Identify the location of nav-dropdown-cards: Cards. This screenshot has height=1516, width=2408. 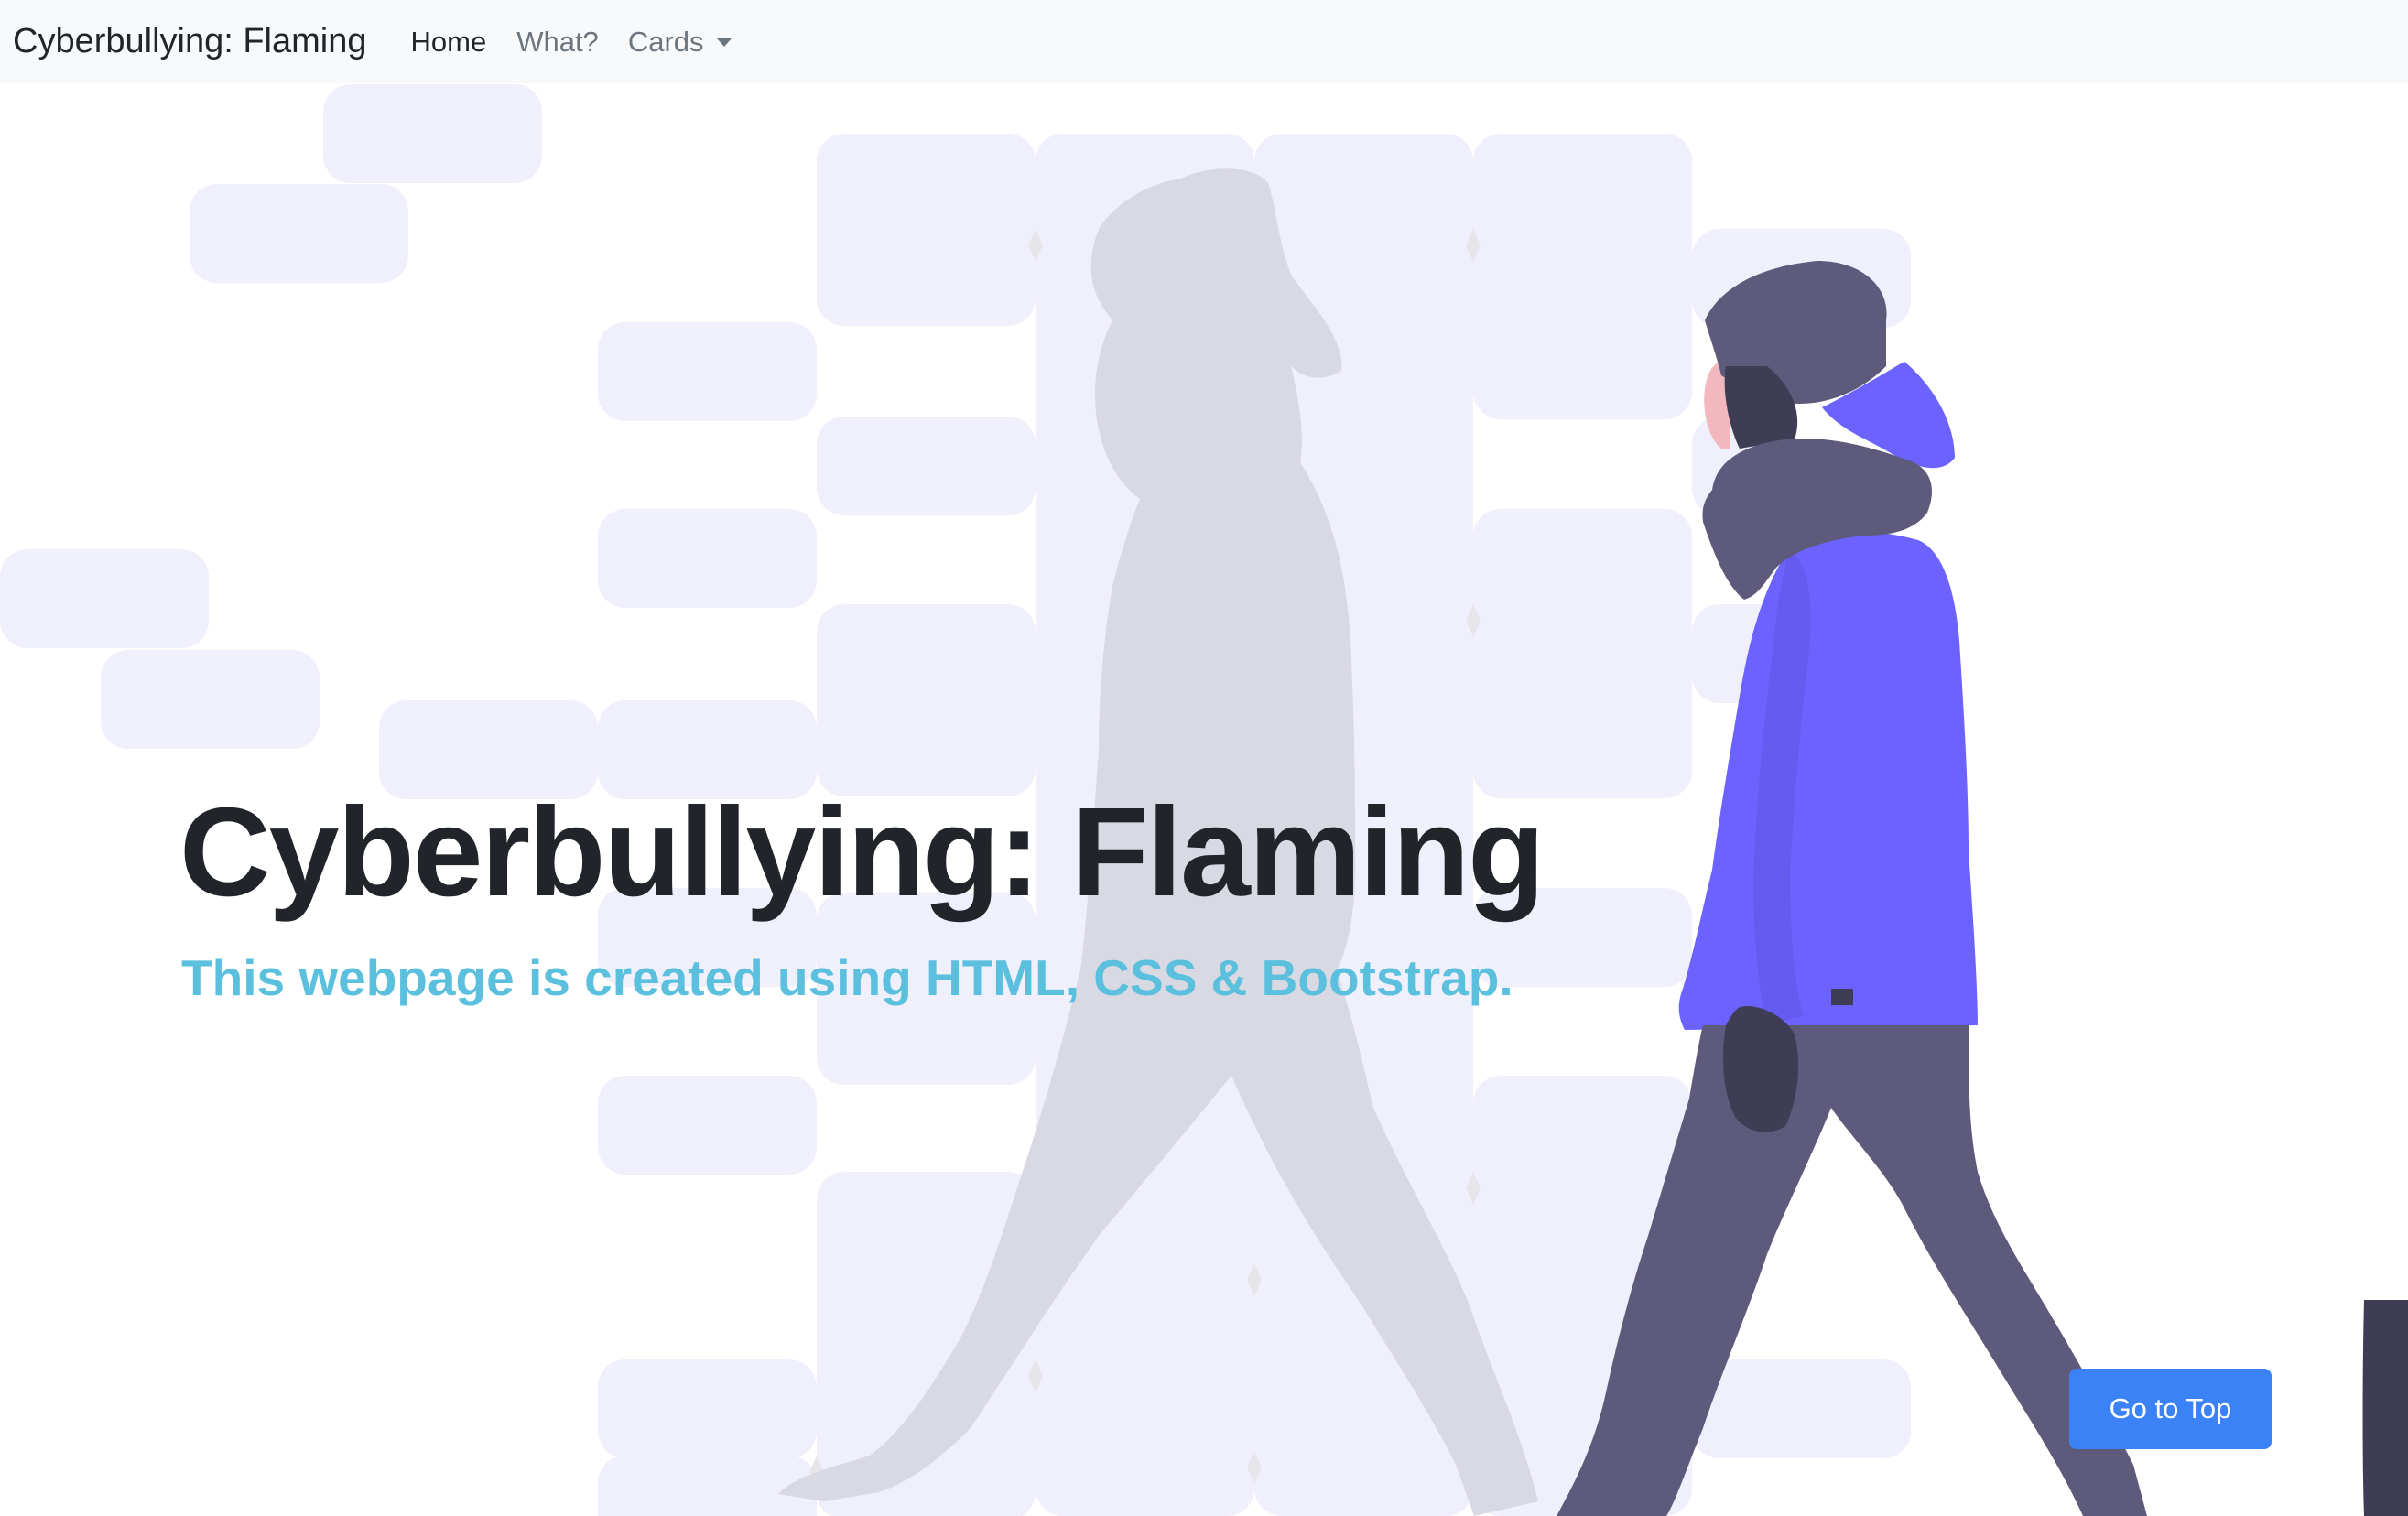
(680, 42).